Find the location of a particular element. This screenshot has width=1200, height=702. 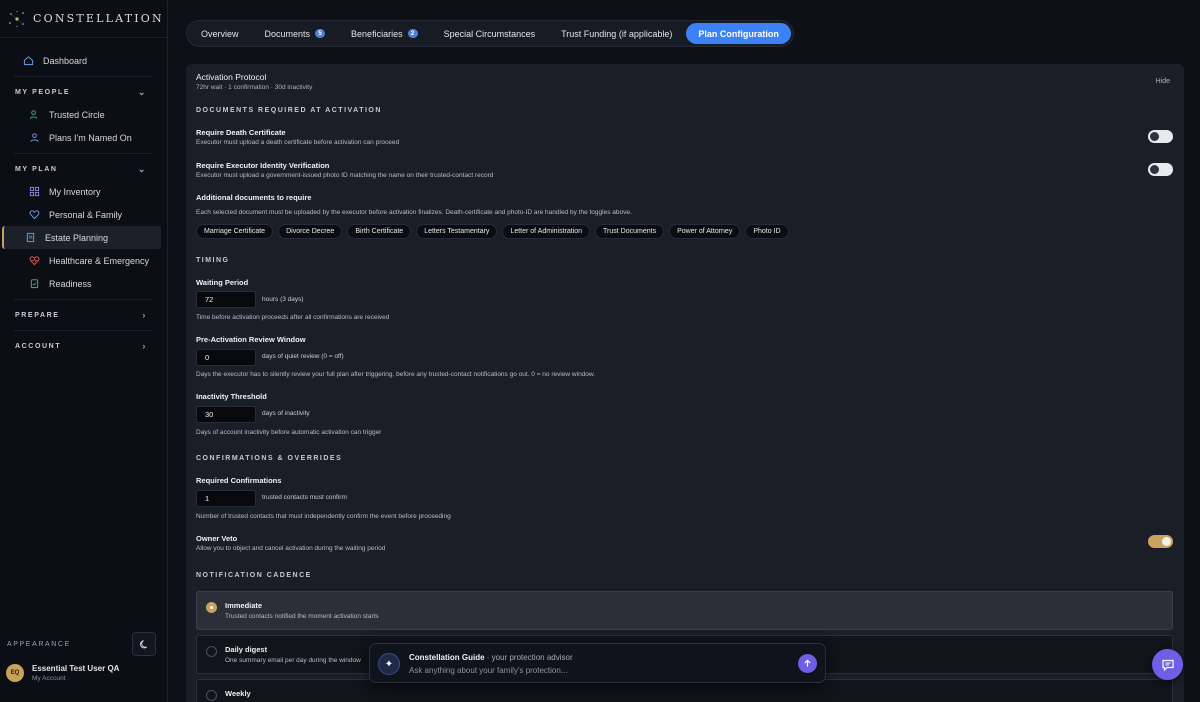

death-certificate-label: Require Death Certificate is located at coordinates (241, 132).